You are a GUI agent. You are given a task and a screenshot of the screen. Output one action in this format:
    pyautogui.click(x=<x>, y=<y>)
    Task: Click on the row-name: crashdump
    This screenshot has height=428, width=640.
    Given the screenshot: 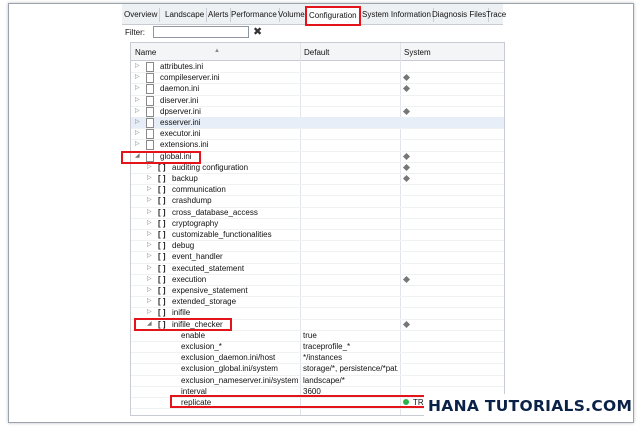 What is the action you would take?
    pyautogui.click(x=192, y=201)
    